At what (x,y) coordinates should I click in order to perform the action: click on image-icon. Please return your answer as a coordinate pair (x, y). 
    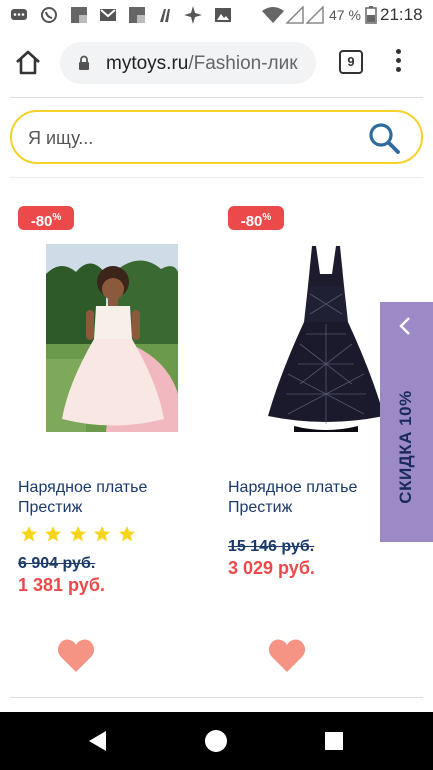
    Looking at the image, I should click on (223, 15).